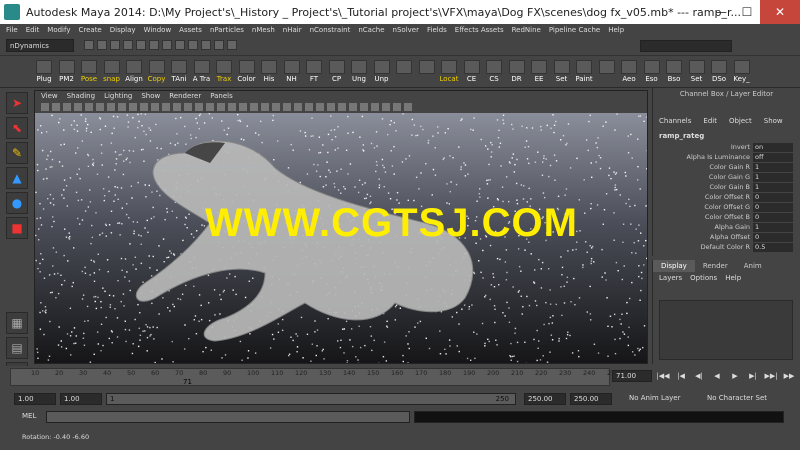 Image resolution: width=800 pixels, height=450 pixels. Describe the element at coordinates (12, 30) in the screenshot. I see `menu-file: File` at that location.